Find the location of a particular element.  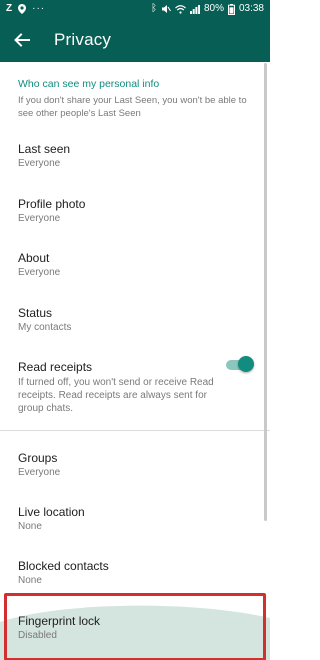

more-dots-icon: ··· is located at coordinates (39, 8).